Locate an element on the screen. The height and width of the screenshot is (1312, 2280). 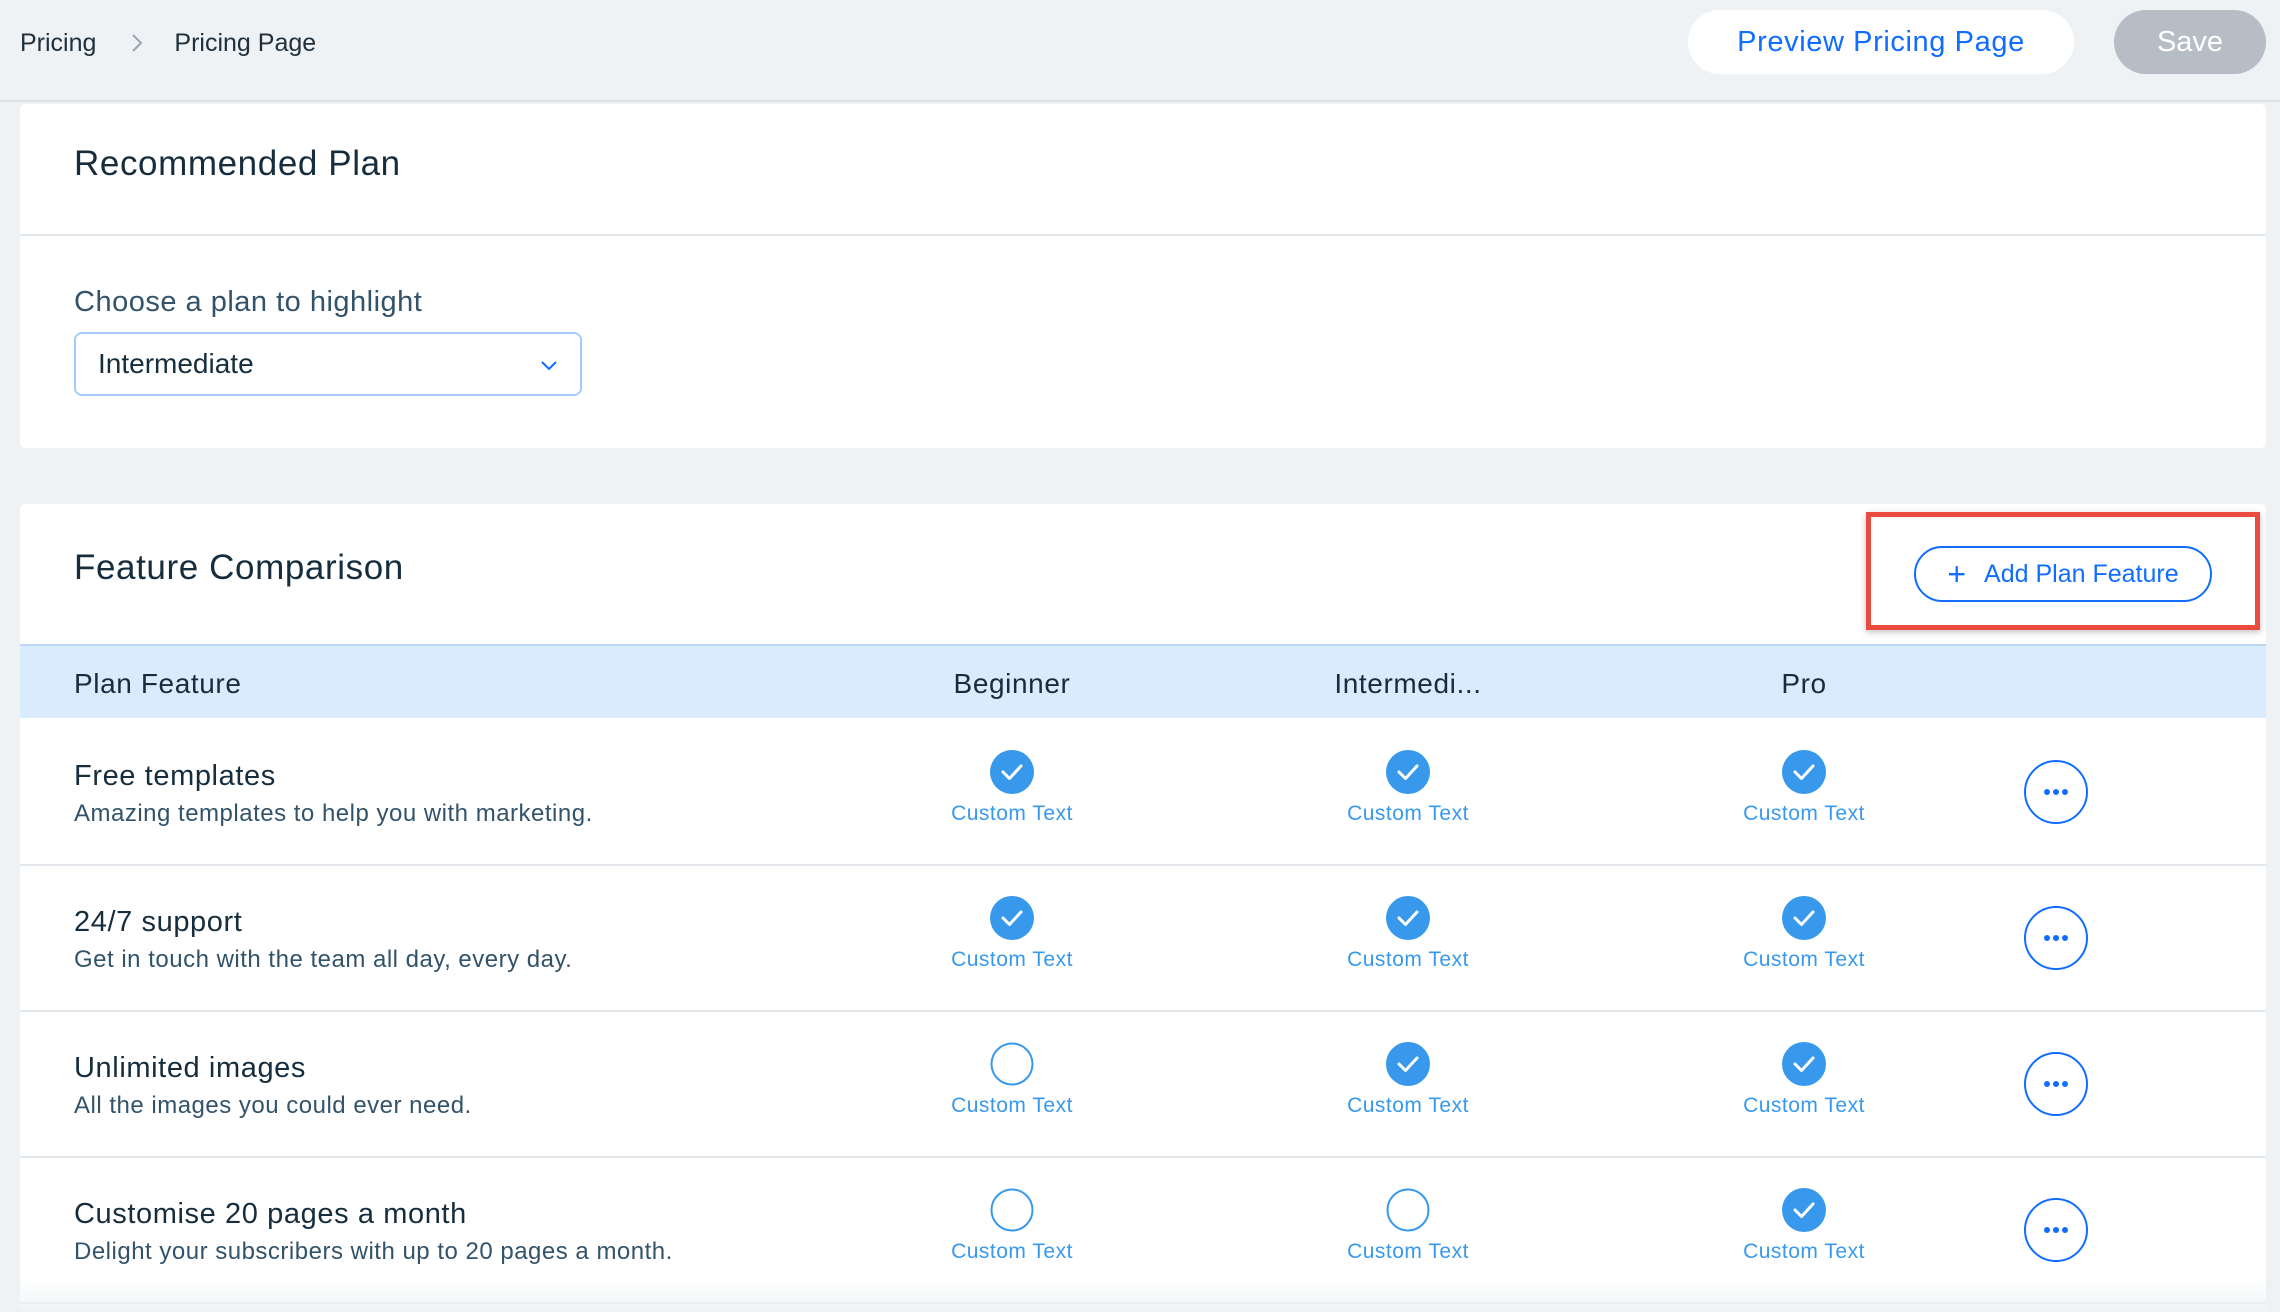
feature-name: Unlimited images is located at coordinates (190, 1068).